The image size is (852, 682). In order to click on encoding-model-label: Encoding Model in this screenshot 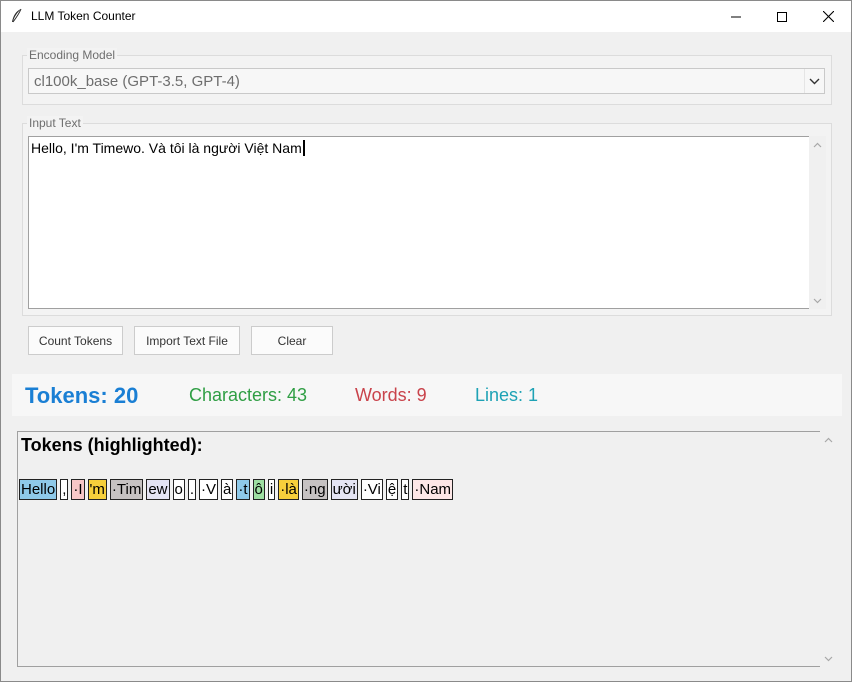, I will do `click(72, 55)`.